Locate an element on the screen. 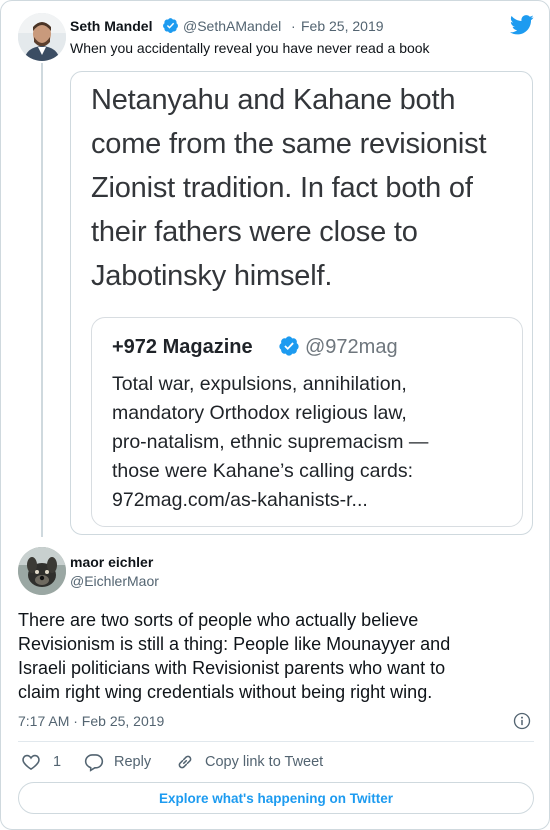  author-handle: @SethAMandel is located at coordinates (232, 26).